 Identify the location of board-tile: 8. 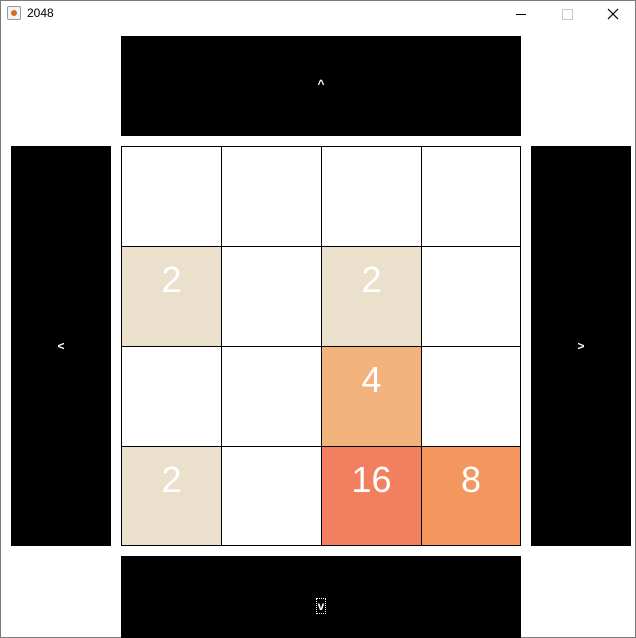
(471, 496).